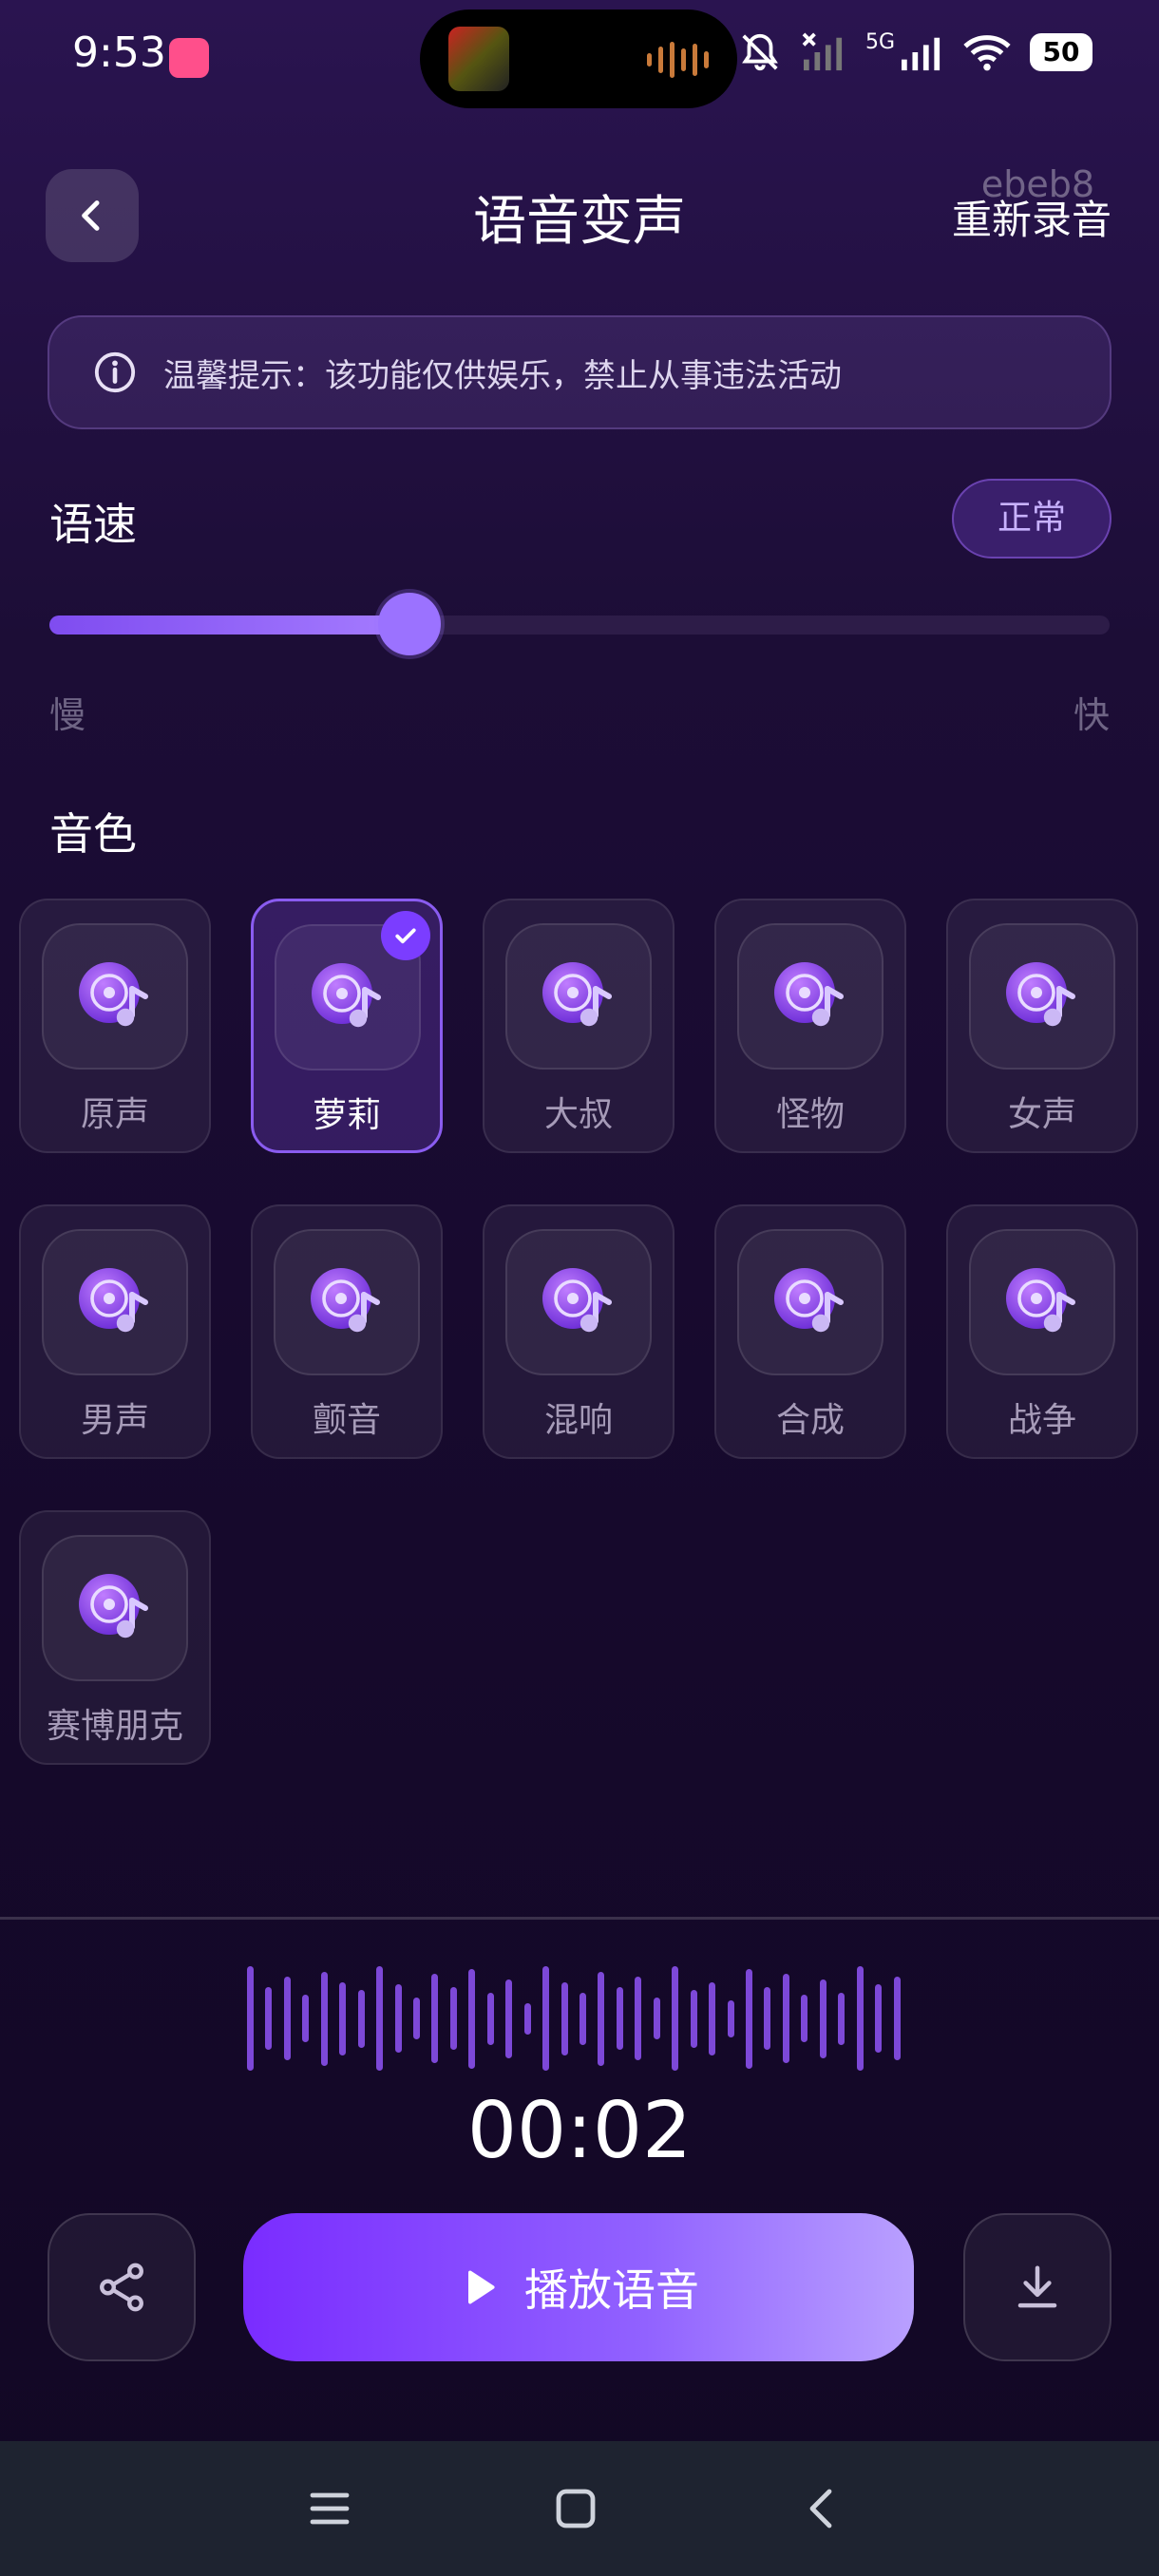 The width and height of the screenshot is (1159, 2576). I want to click on timbre-option-label: 战争, so click(1041, 1420).